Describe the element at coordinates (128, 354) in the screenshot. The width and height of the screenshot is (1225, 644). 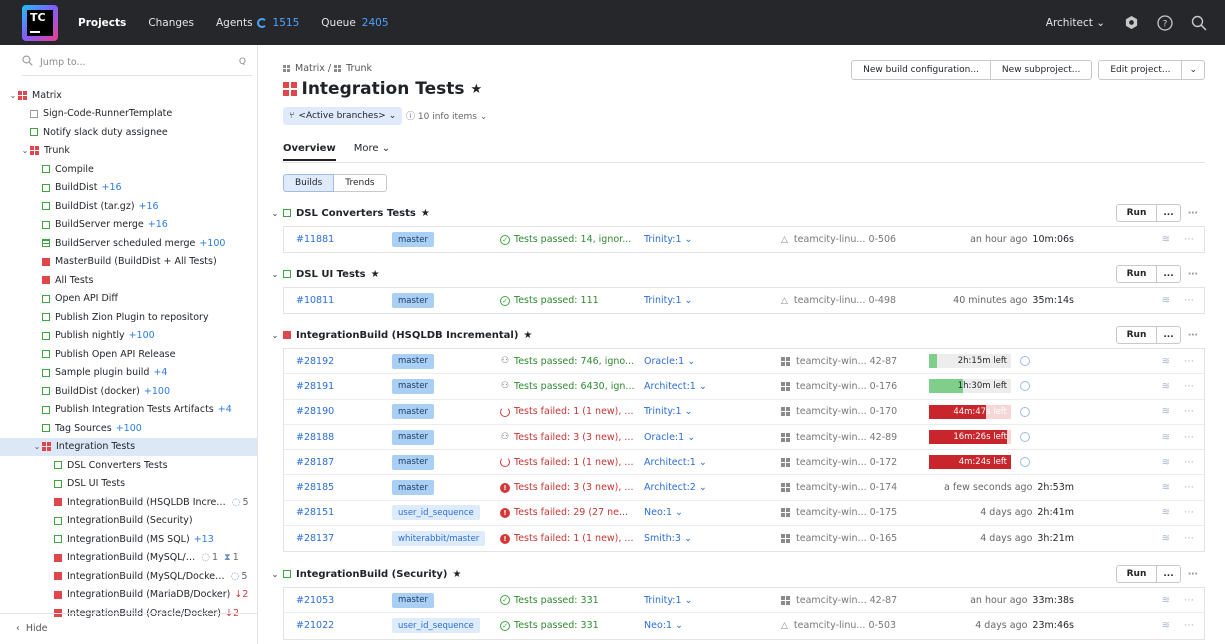
I see `sidebar-item: Publish Open API Release` at that location.